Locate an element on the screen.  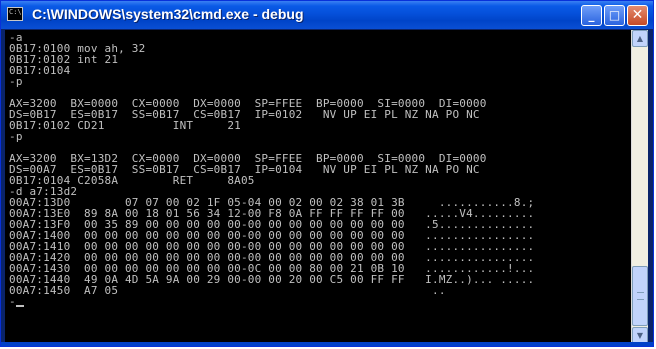
vertical-scrollbar: ▲ ▼ is located at coordinates (639, 187).